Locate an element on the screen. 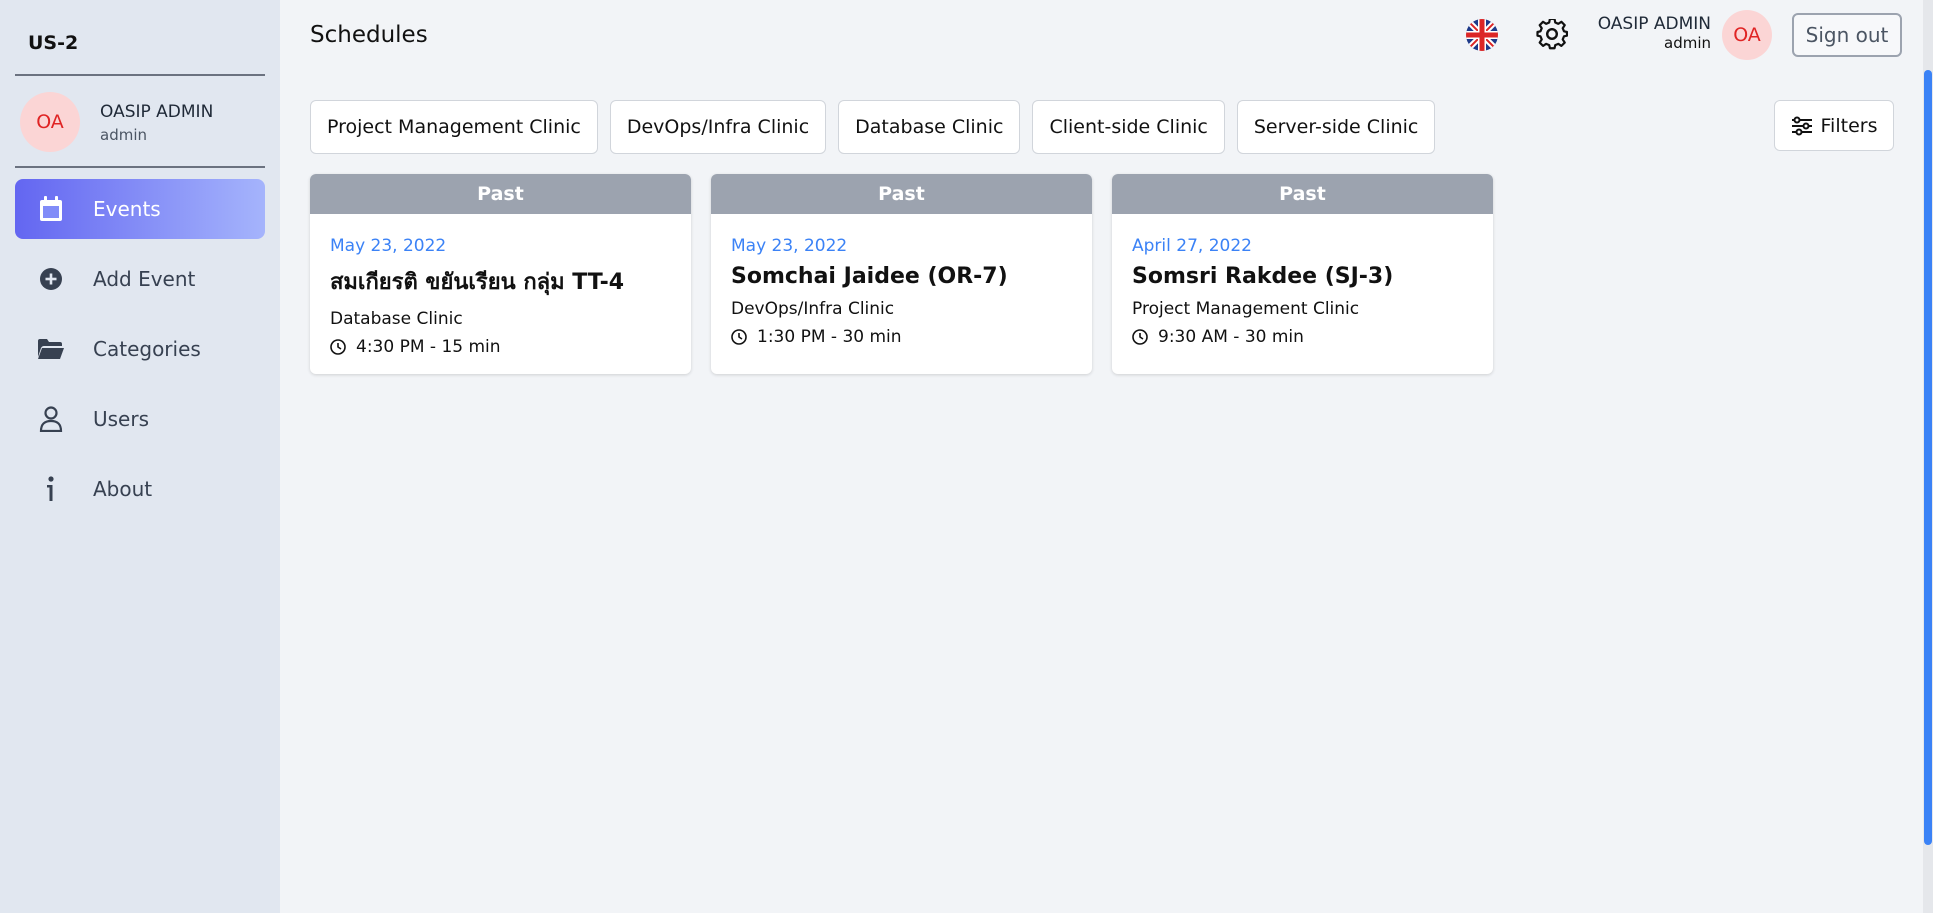 The height and width of the screenshot is (913, 1933). event-name: สมเกียรติ ขยันเรียน กลุ่ม TT-4 is located at coordinates (477, 282).